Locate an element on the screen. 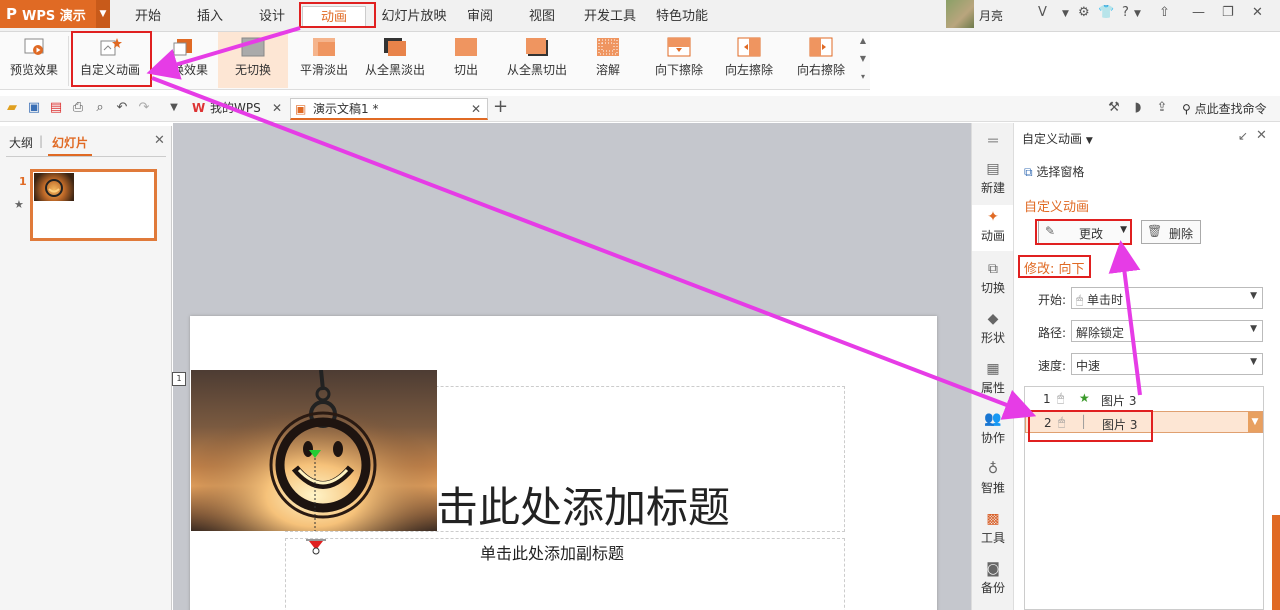 The height and width of the screenshot is (610, 1280). transition-cut: 切出 is located at coordinates (466, 60).